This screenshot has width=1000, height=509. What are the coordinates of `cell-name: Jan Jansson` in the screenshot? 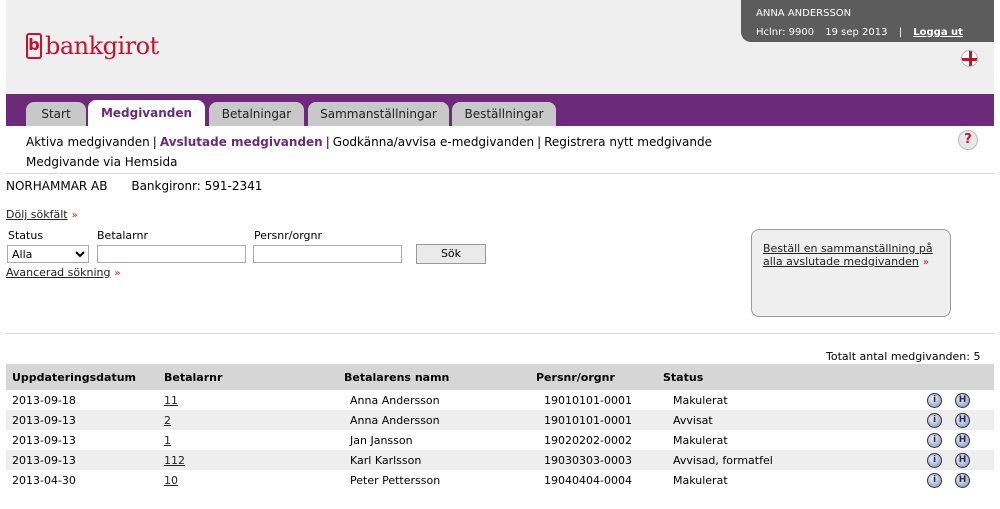 It's located at (381, 440).